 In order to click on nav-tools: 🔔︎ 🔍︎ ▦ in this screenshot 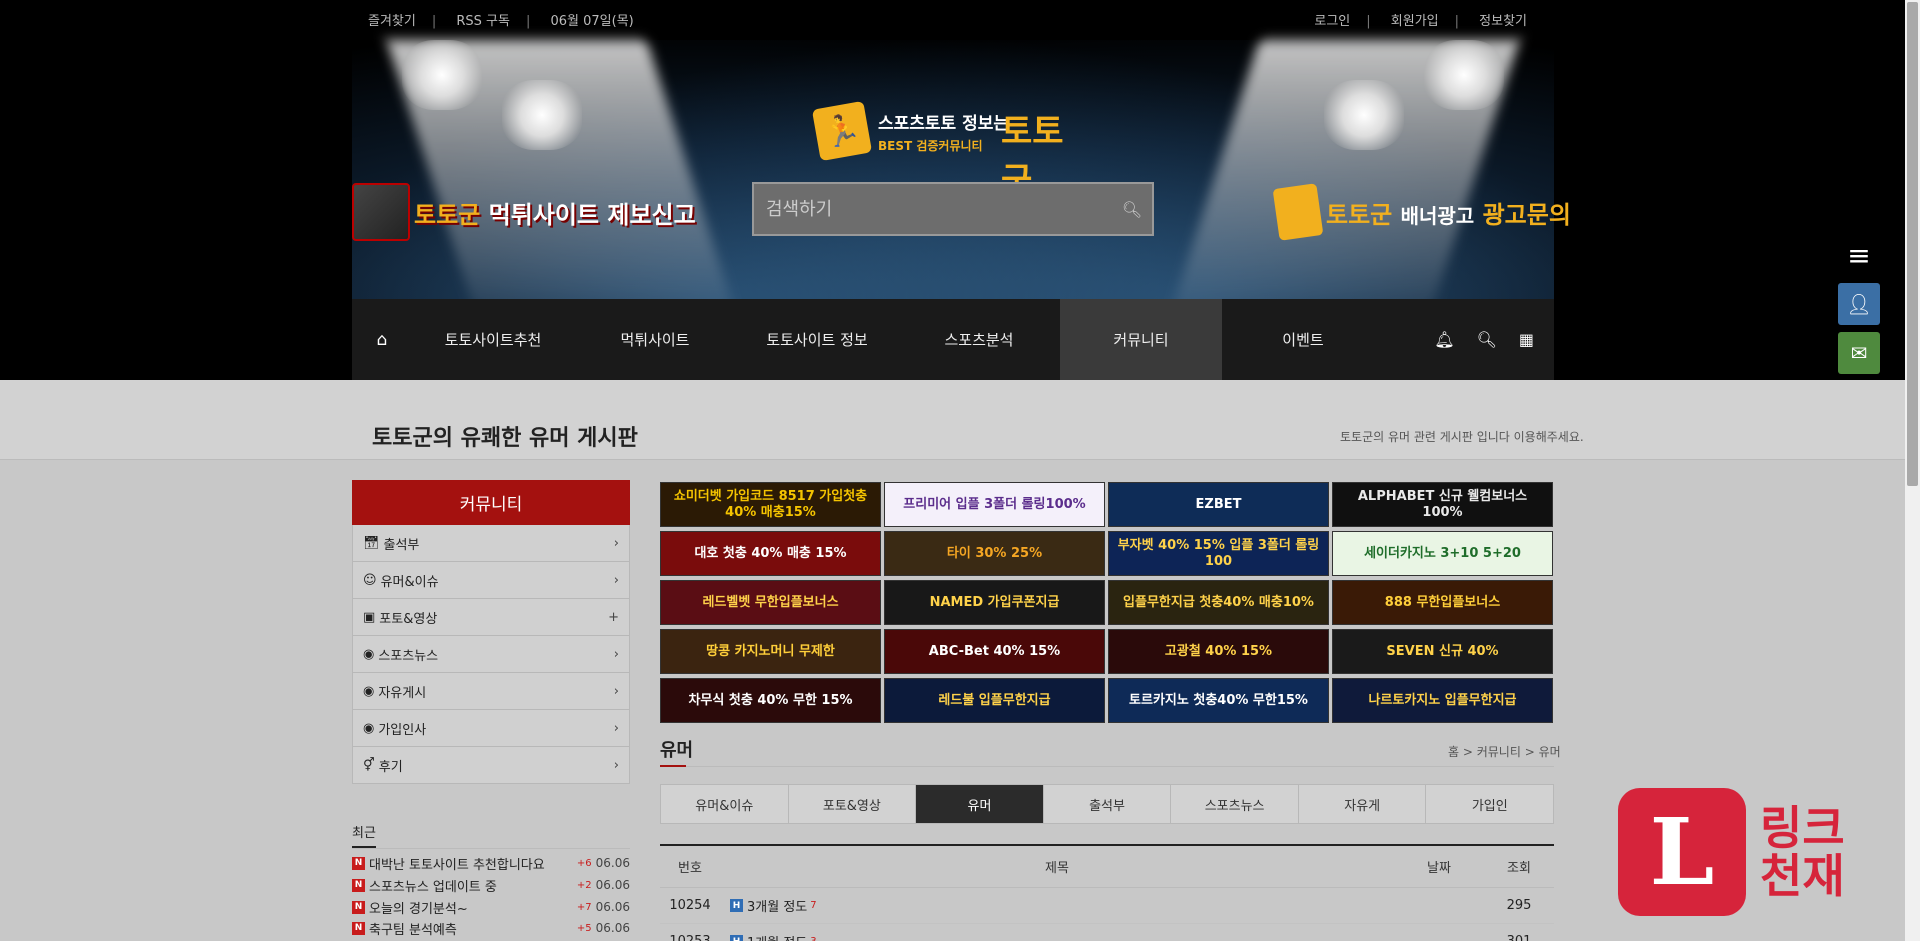, I will do `click(1494, 339)`.